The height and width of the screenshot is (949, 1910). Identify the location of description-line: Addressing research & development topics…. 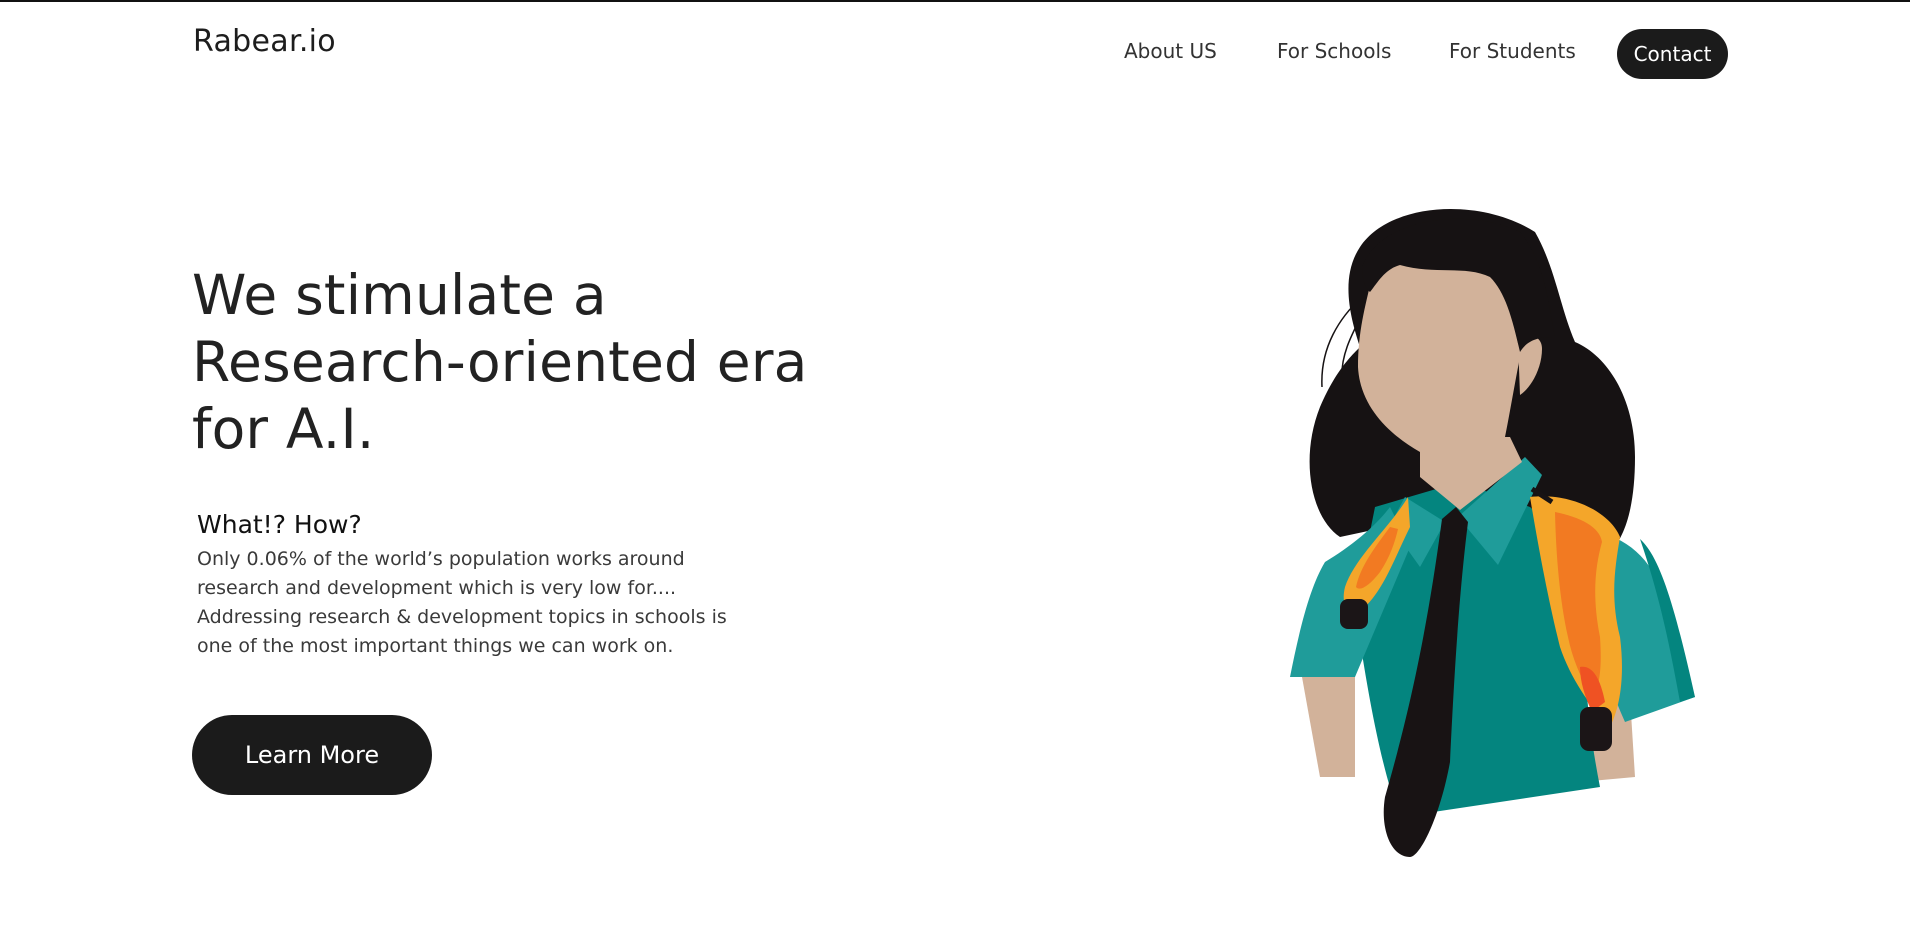
(462, 617).